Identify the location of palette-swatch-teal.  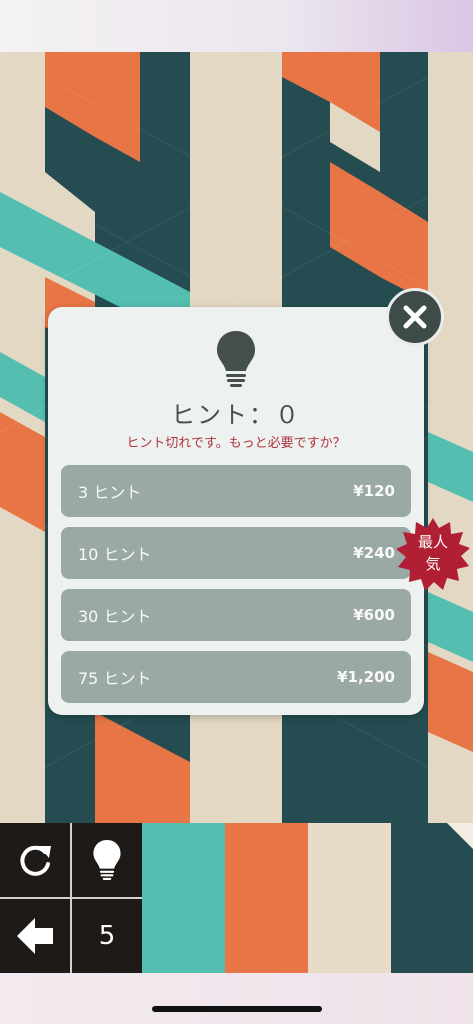
(183, 898).